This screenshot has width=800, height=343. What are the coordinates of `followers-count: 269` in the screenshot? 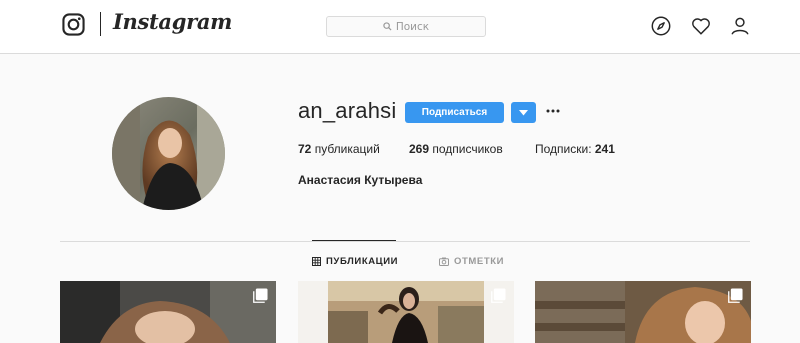 It's located at (419, 149).